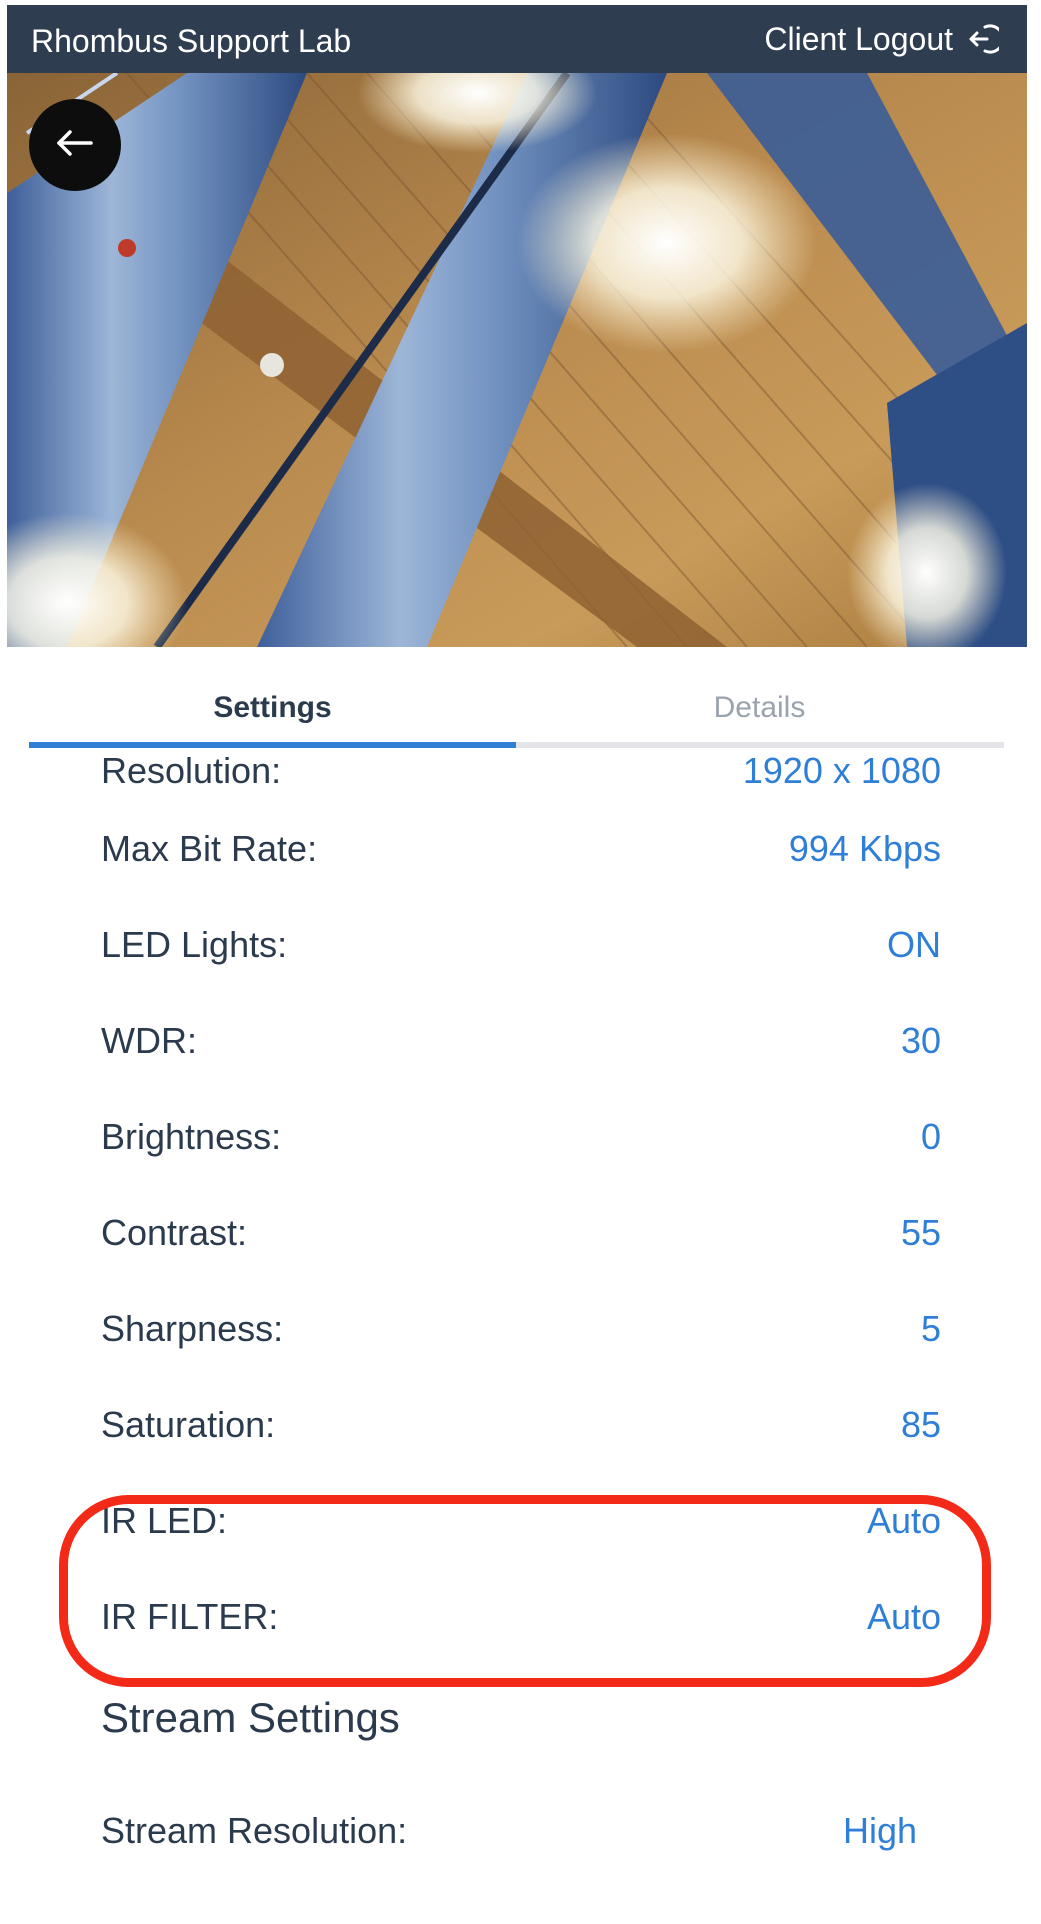 This screenshot has width=1041, height=1924. What do you see at coordinates (759, 703) in the screenshot?
I see `tab-details: Details` at bounding box center [759, 703].